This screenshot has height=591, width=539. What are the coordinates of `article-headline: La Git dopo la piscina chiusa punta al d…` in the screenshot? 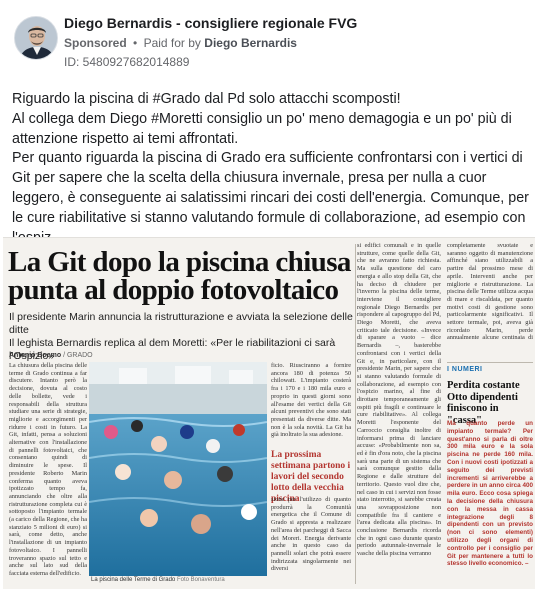 It's located at (182, 276).